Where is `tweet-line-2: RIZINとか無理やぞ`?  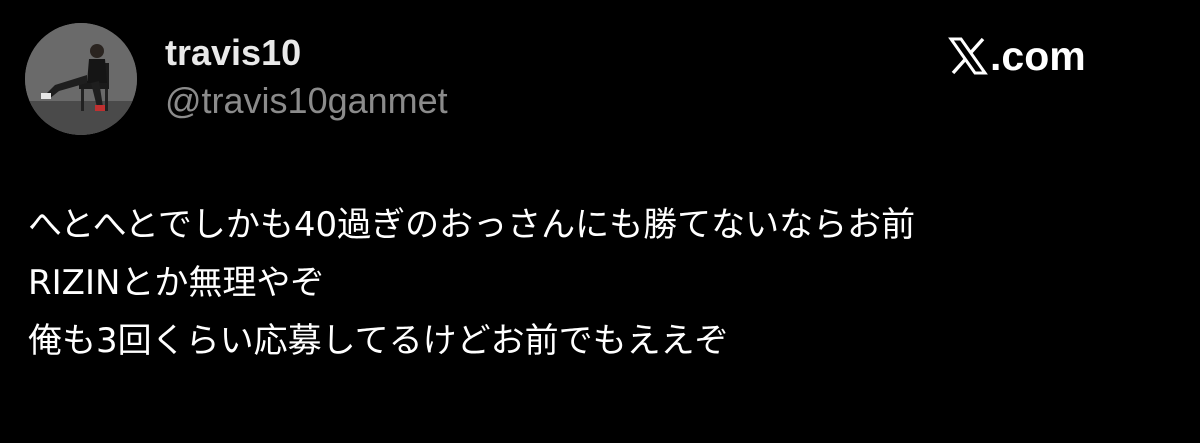
tweet-line-2: RIZINとか無理やぞ is located at coordinates (176, 283).